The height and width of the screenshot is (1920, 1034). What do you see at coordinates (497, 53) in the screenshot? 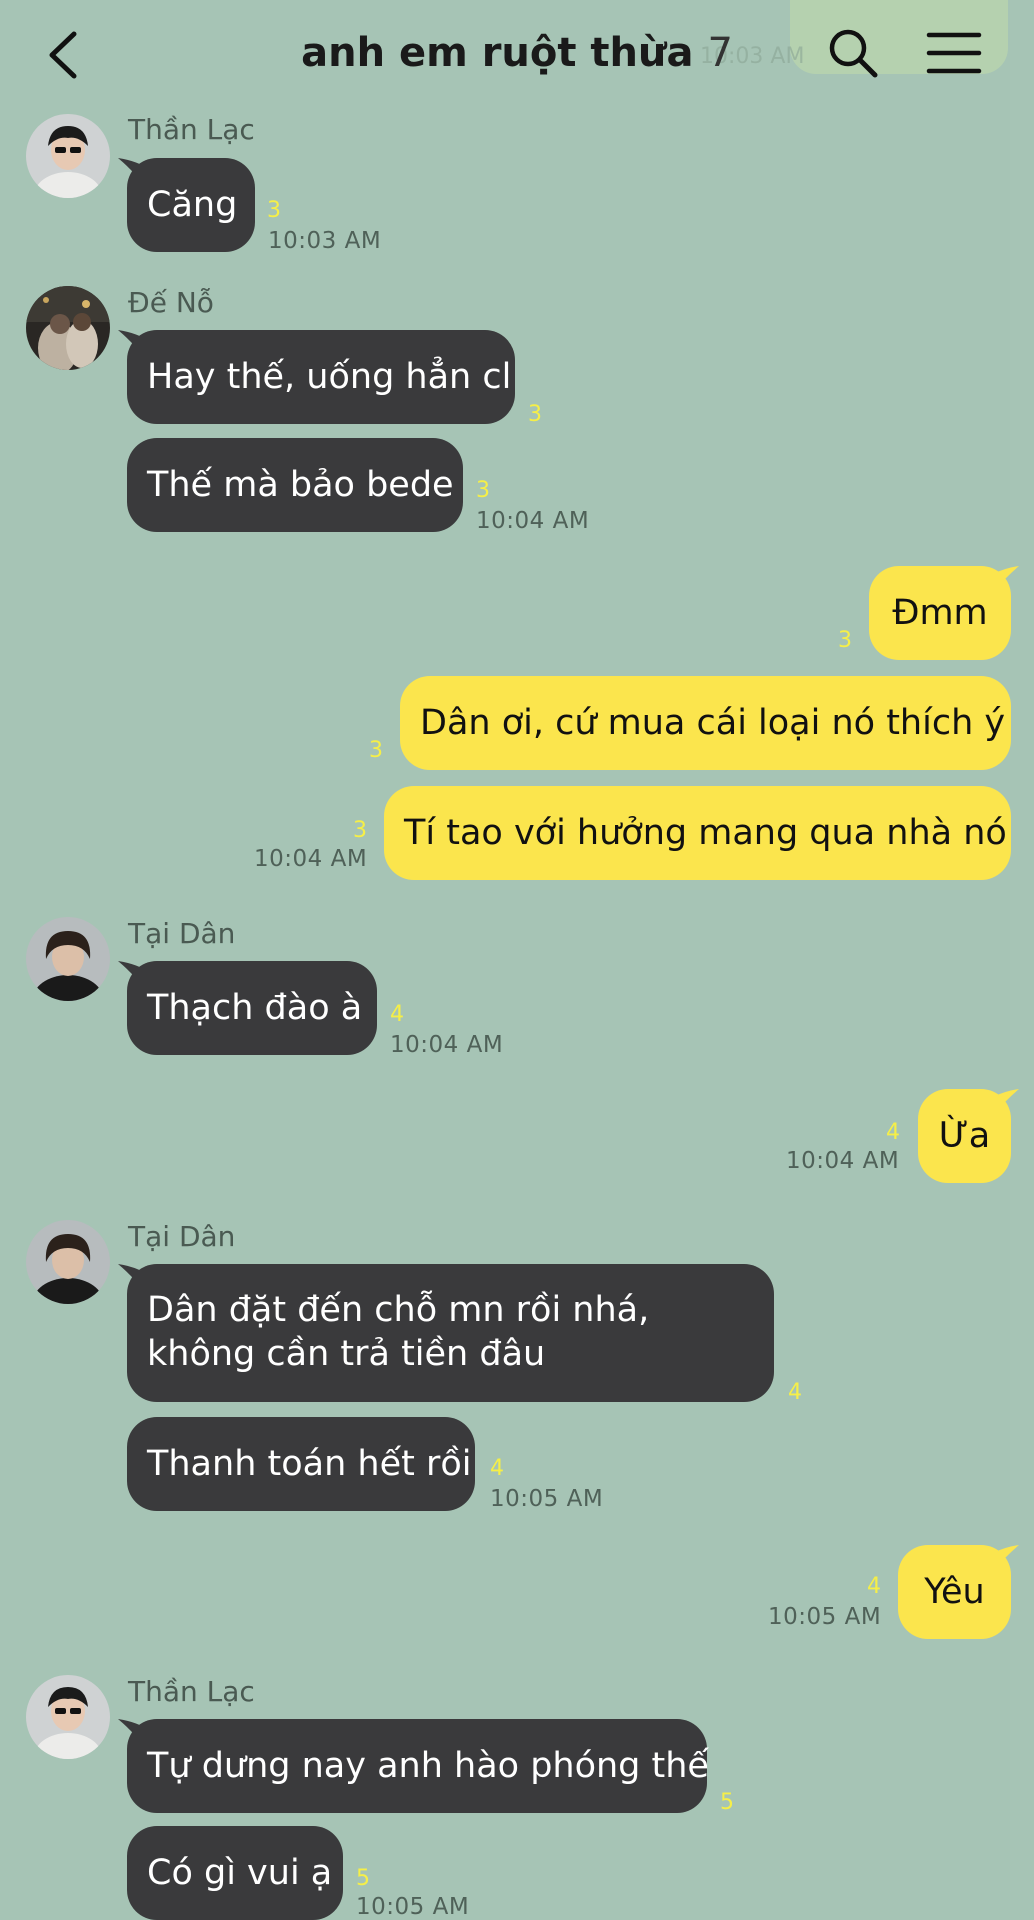
I see `group-name: anh em ruột thừa` at bounding box center [497, 53].